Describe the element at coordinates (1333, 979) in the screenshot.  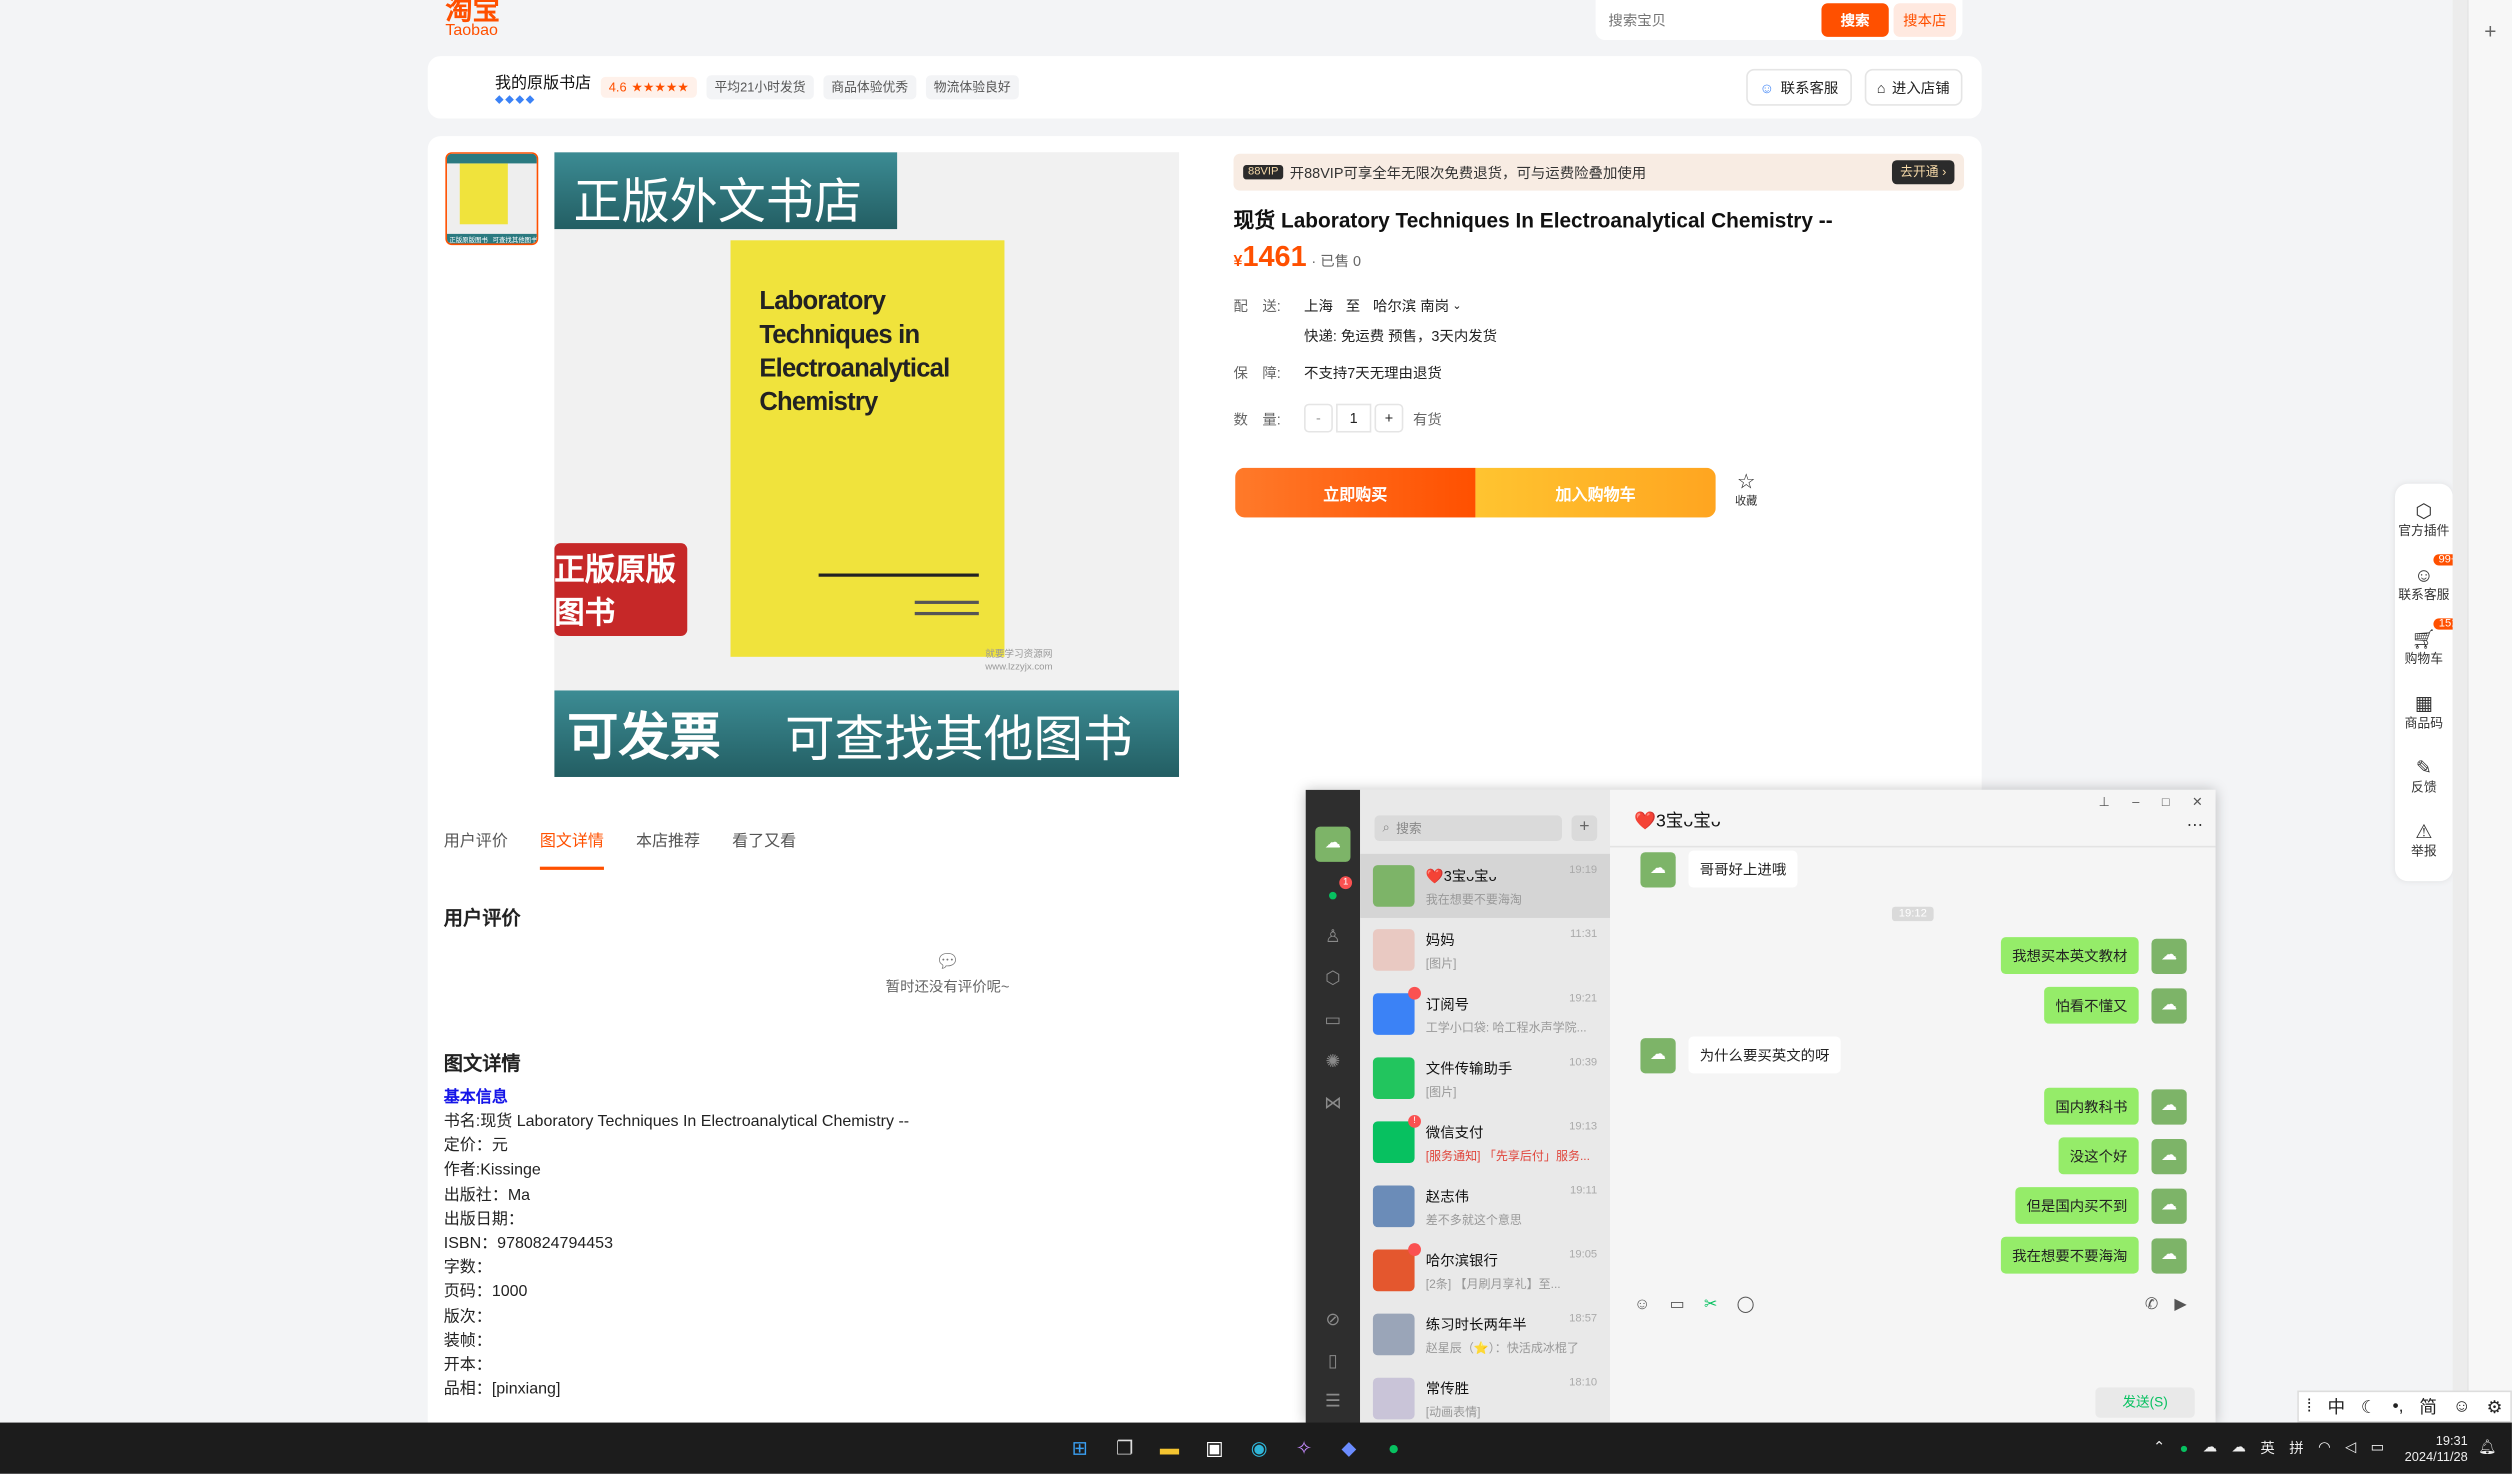
I see `favorites-icon: ⬡` at that location.